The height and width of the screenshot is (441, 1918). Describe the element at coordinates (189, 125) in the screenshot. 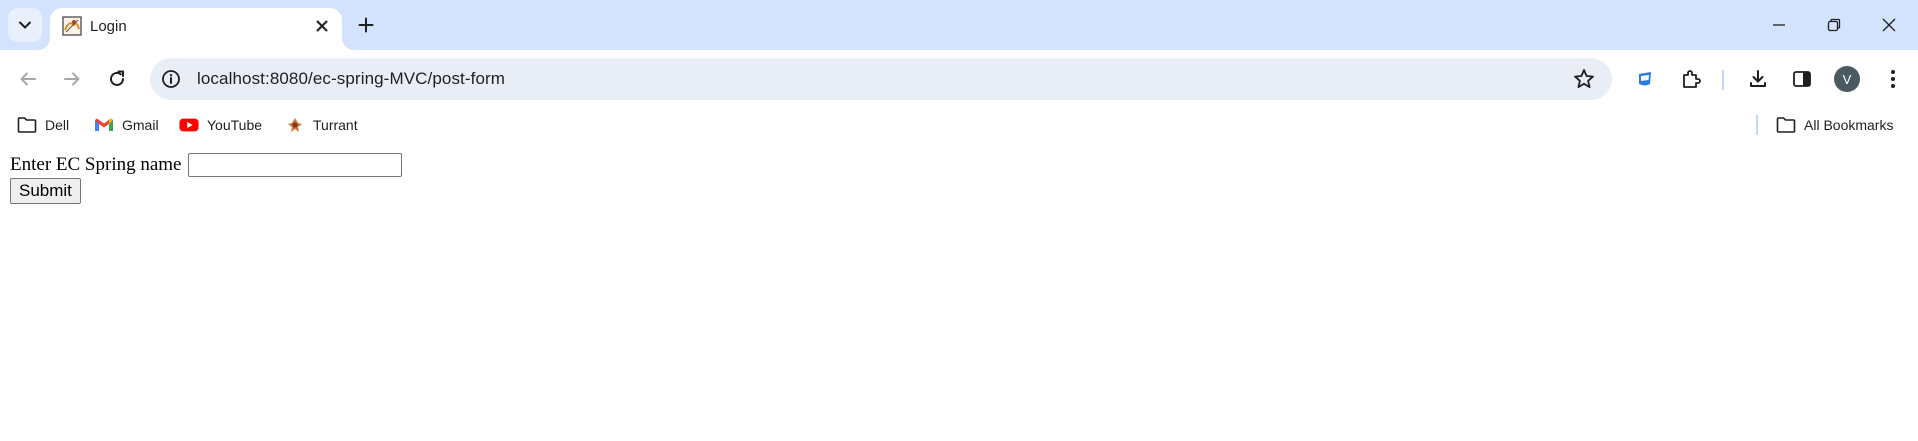

I see `youtube-icon` at that location.